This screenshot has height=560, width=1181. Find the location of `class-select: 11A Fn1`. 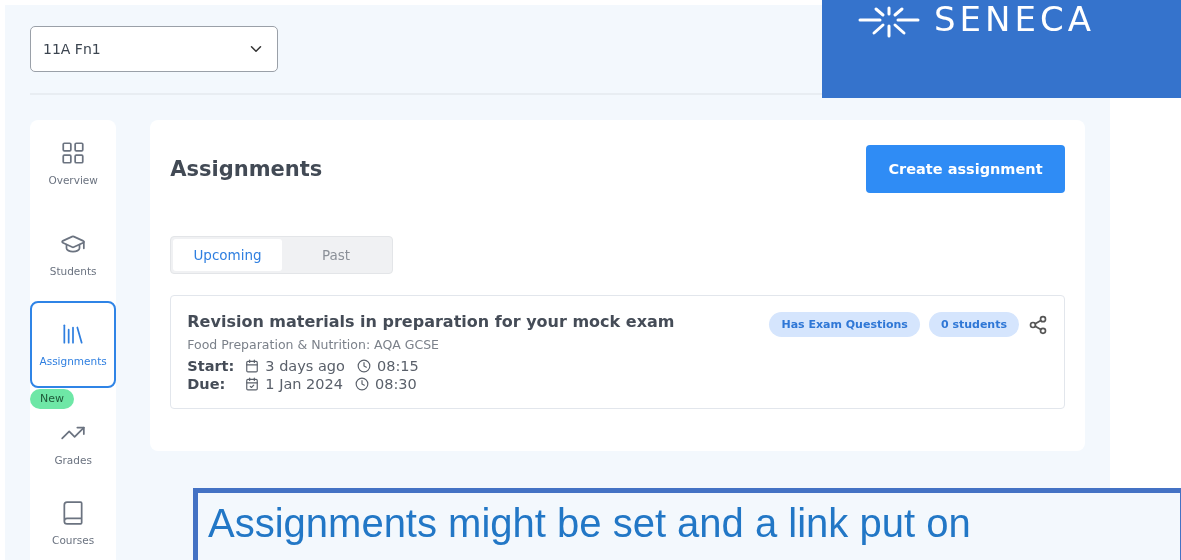

class-select: 11A Fn1 is located at coordinates (154, 49).